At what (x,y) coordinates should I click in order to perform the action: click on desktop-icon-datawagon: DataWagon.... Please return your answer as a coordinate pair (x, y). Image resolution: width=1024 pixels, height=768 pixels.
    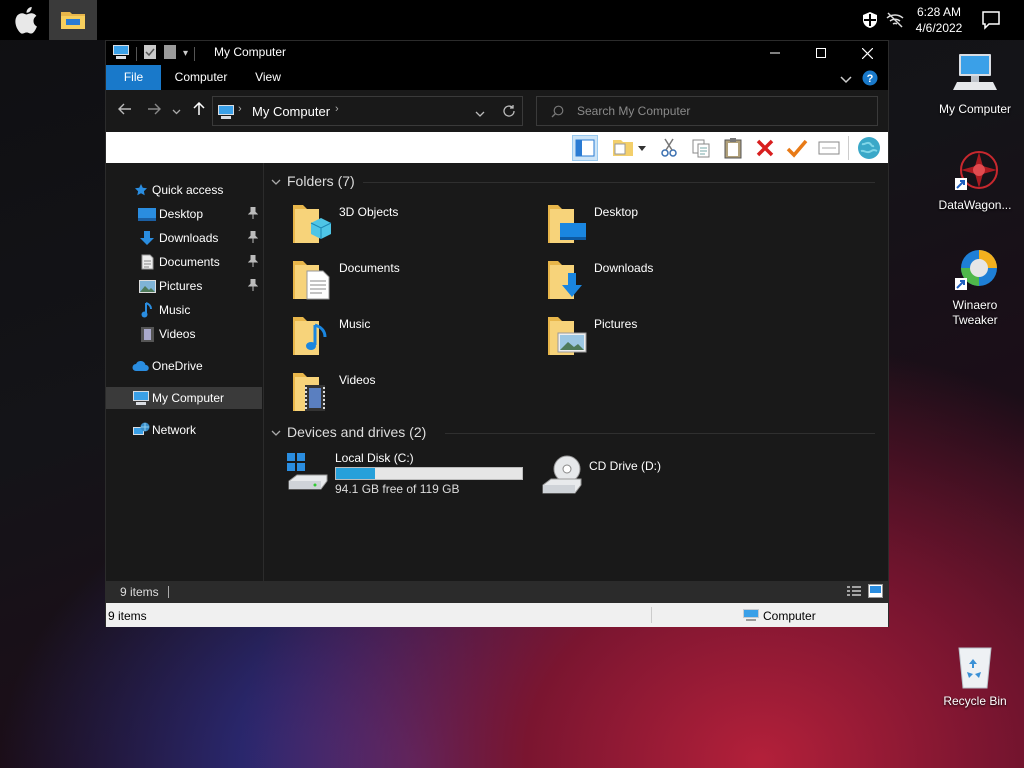
    Looking at the image, I should click on (975, 179).